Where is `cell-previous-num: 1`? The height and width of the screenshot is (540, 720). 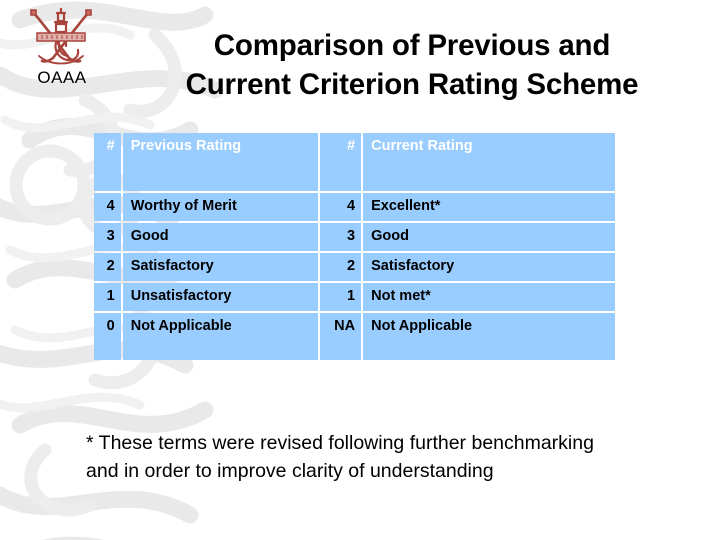 cell-previous-num: 1 is located at coordinates (107, 297).